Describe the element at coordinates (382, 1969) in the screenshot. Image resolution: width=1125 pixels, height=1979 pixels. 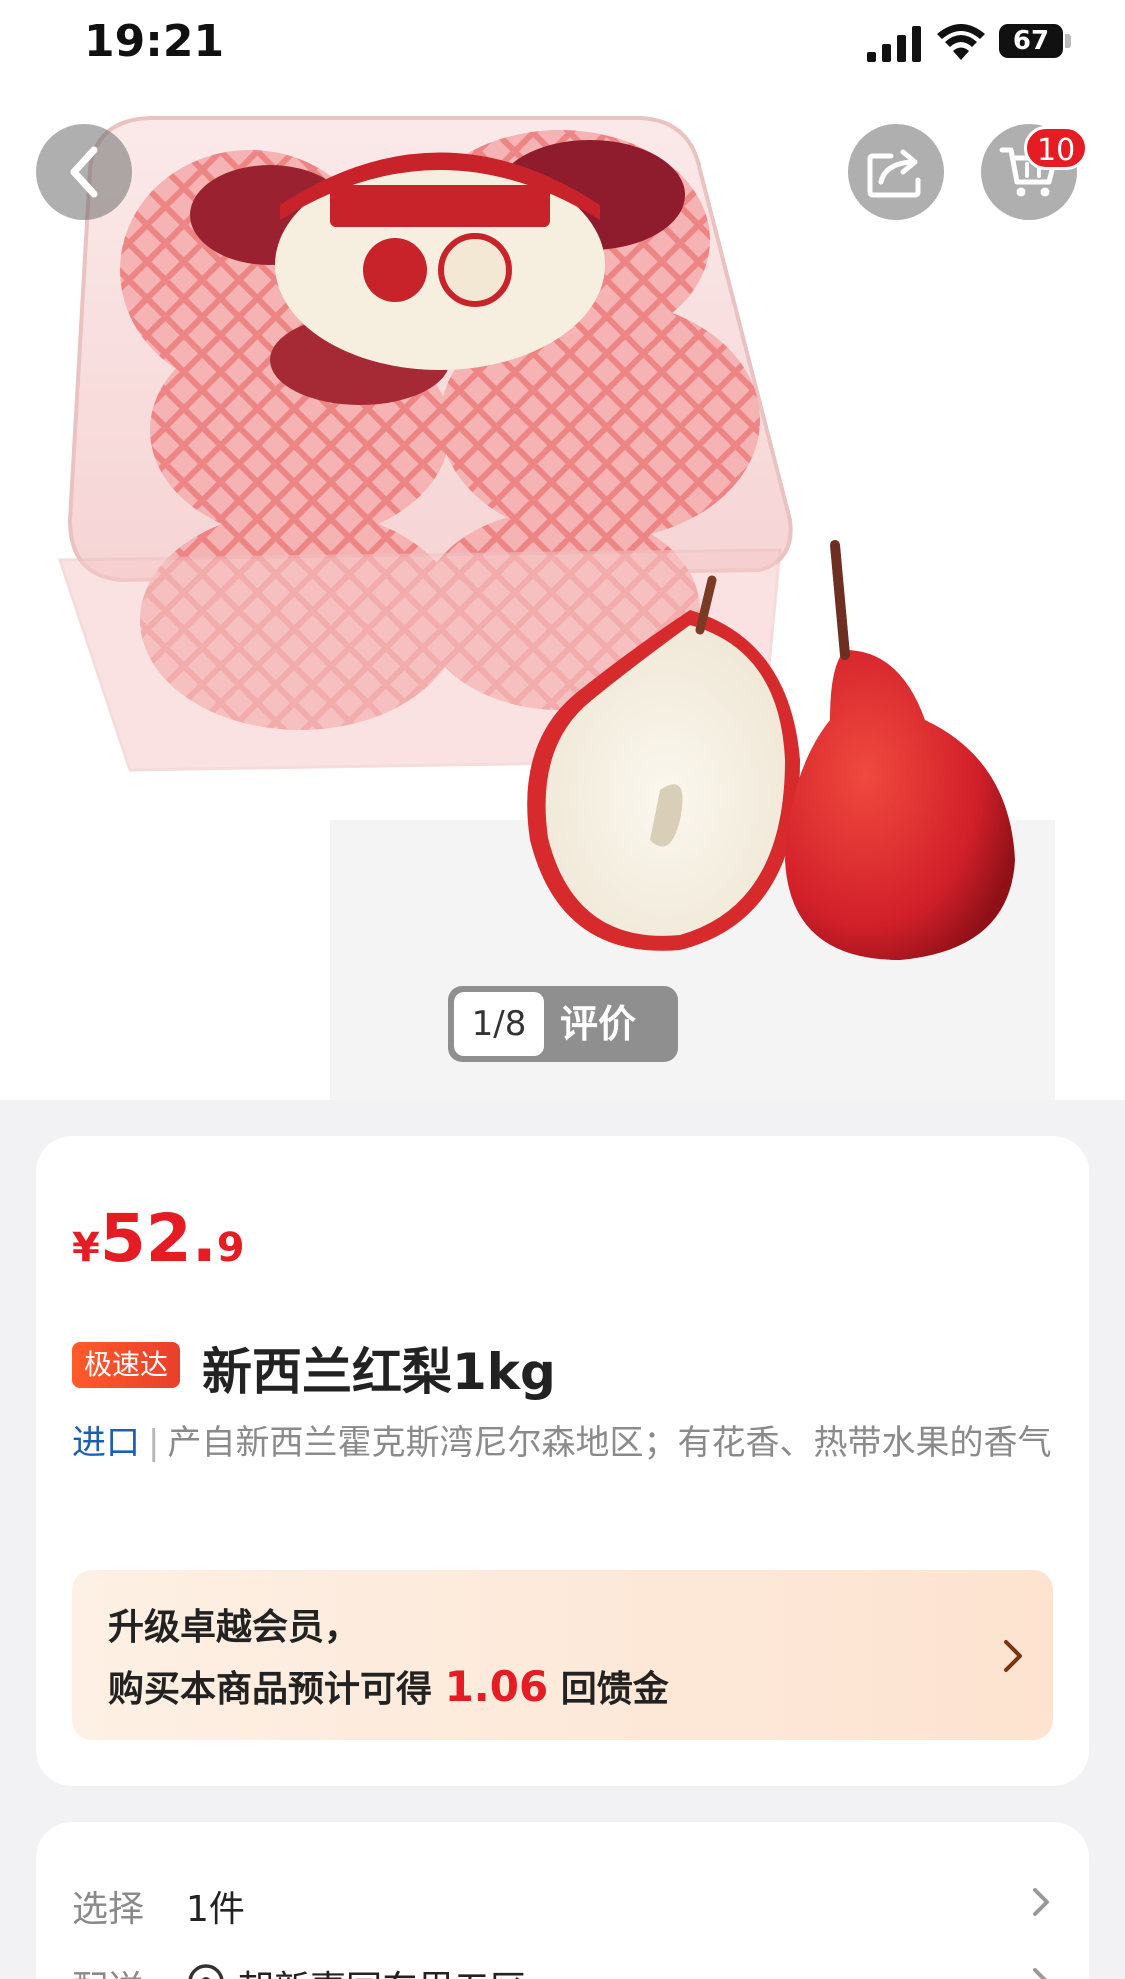
I see `delivery-address: 朝新嘉园东里五区` at that location.